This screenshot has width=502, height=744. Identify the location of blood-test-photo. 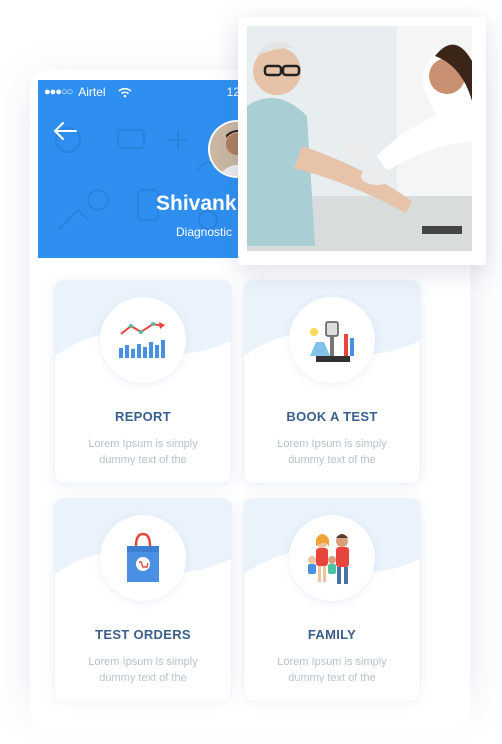
(359, 138).